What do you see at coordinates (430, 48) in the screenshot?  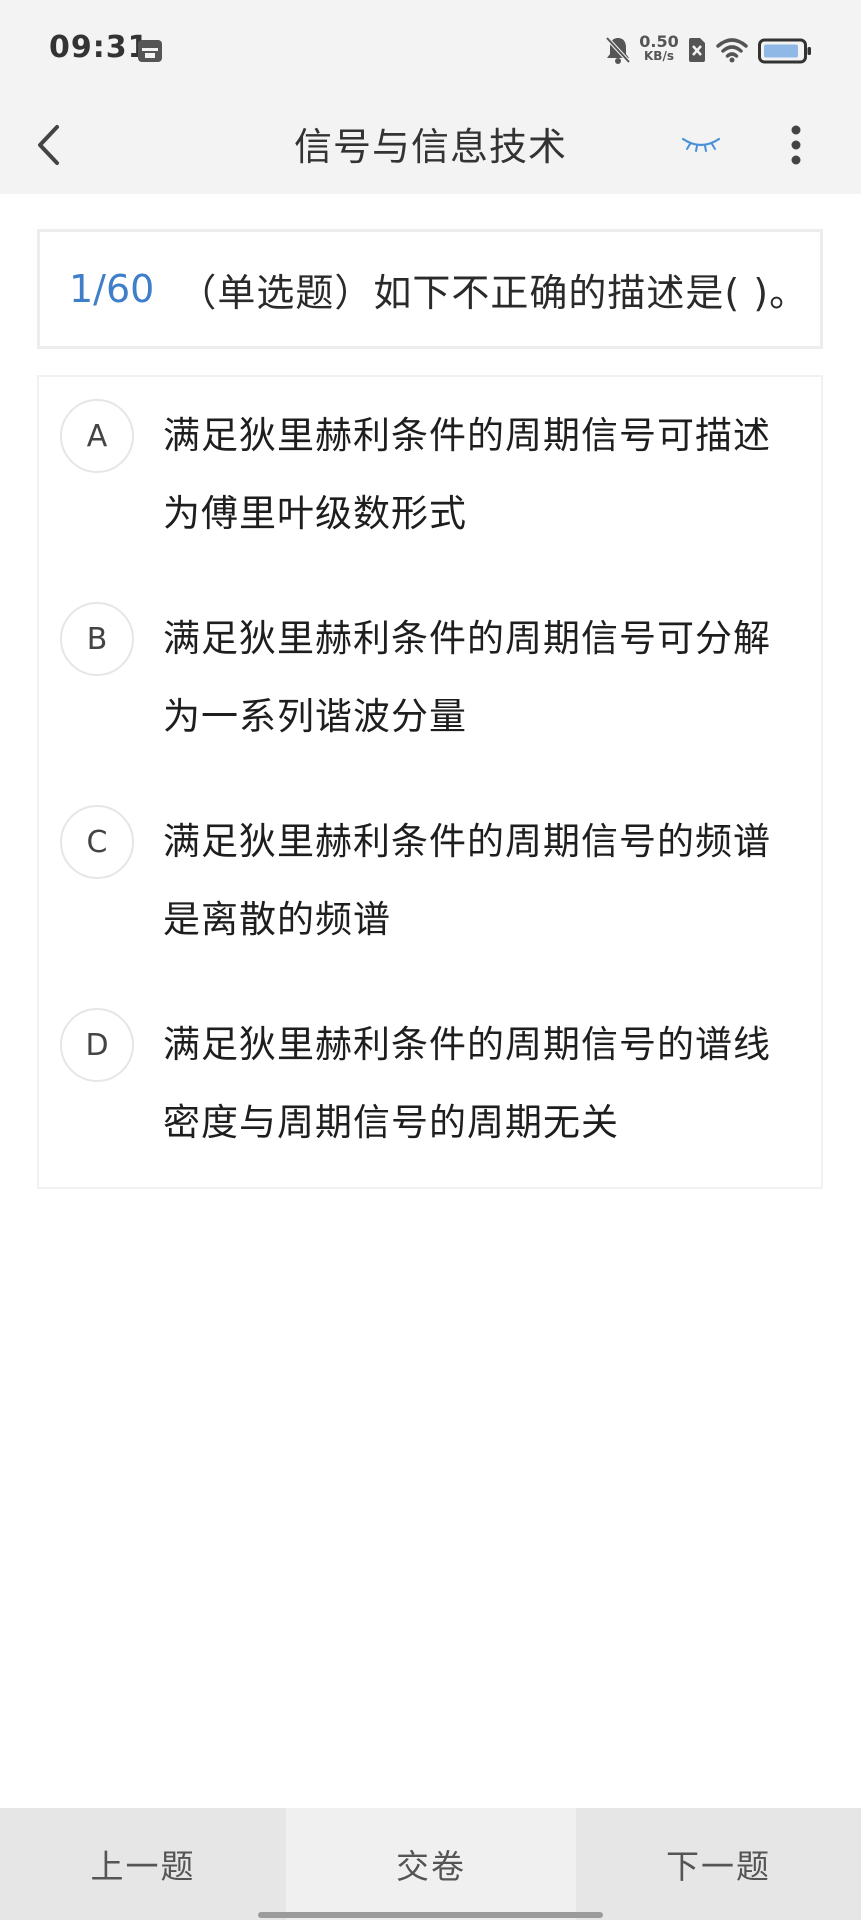 I see `status-bar: 09:31 0.50 KB/s` at bounding box center [430, 48].